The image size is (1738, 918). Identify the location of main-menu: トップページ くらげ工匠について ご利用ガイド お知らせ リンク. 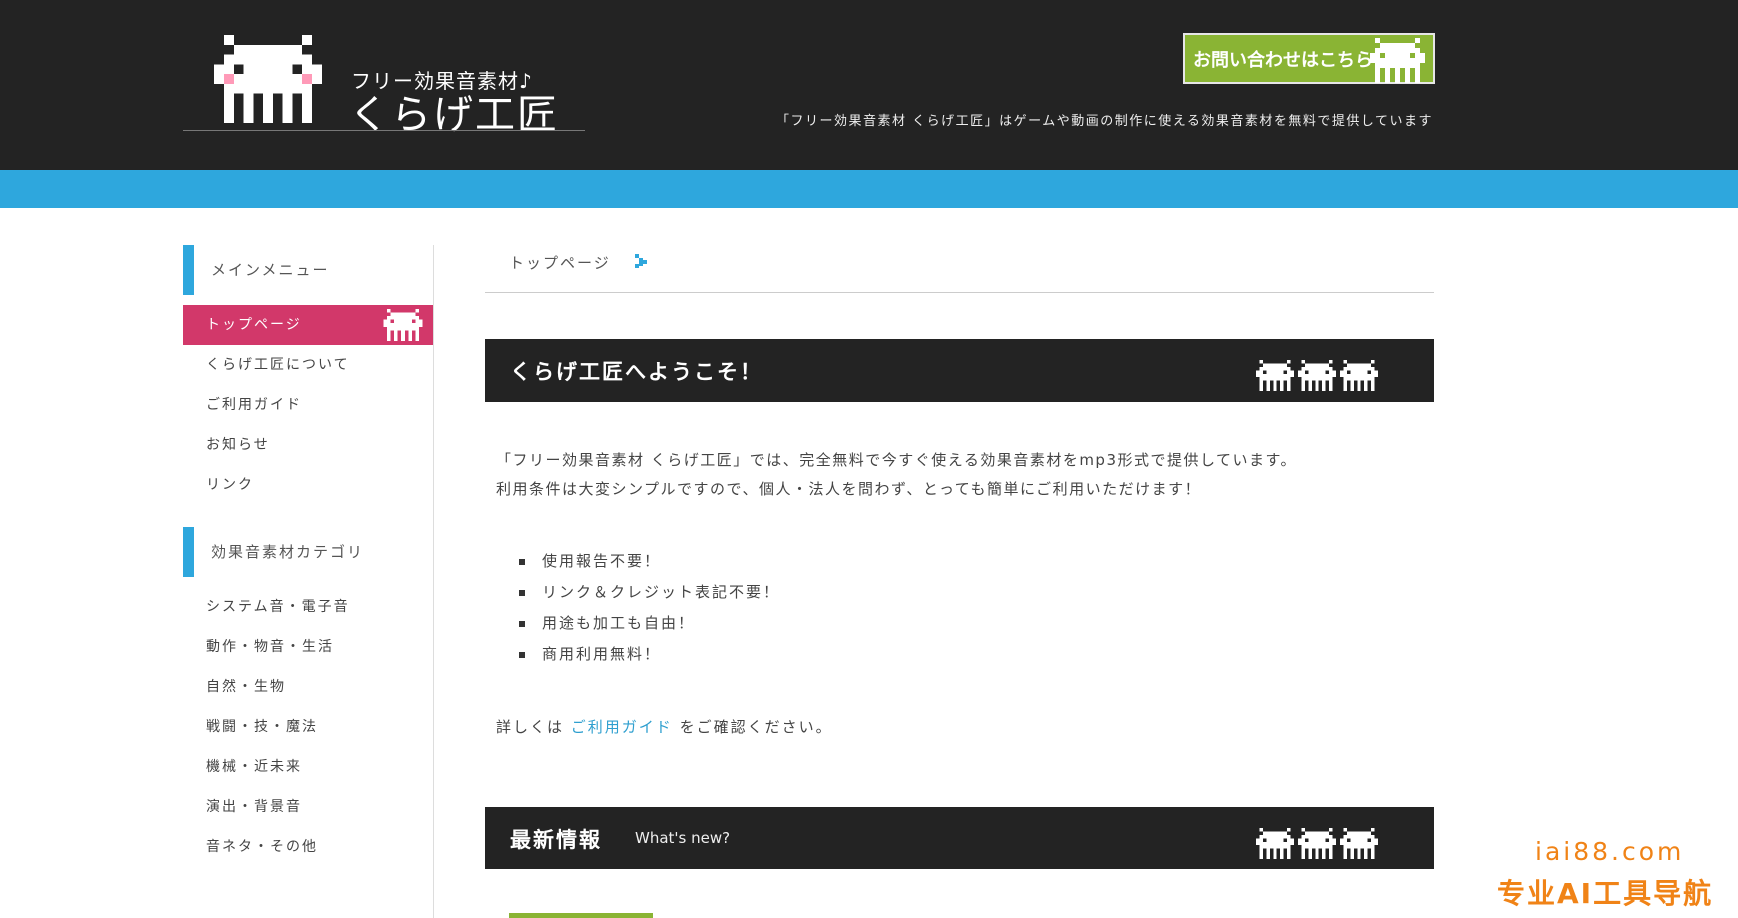
(308, 405).